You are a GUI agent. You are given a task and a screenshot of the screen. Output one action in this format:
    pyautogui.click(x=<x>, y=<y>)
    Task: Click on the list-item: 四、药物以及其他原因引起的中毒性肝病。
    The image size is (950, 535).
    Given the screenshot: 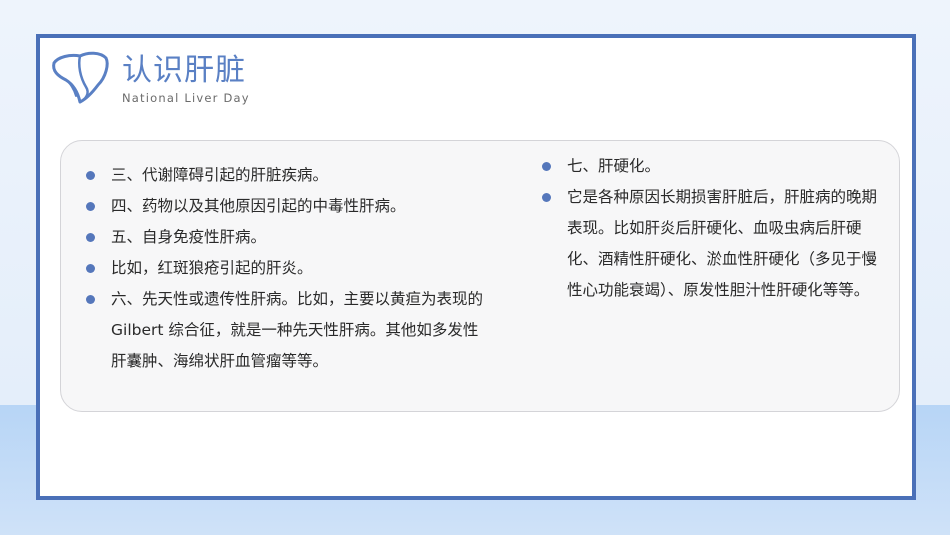 What is the action you would take?
    pyautogui.click(x=284, y=206)
    